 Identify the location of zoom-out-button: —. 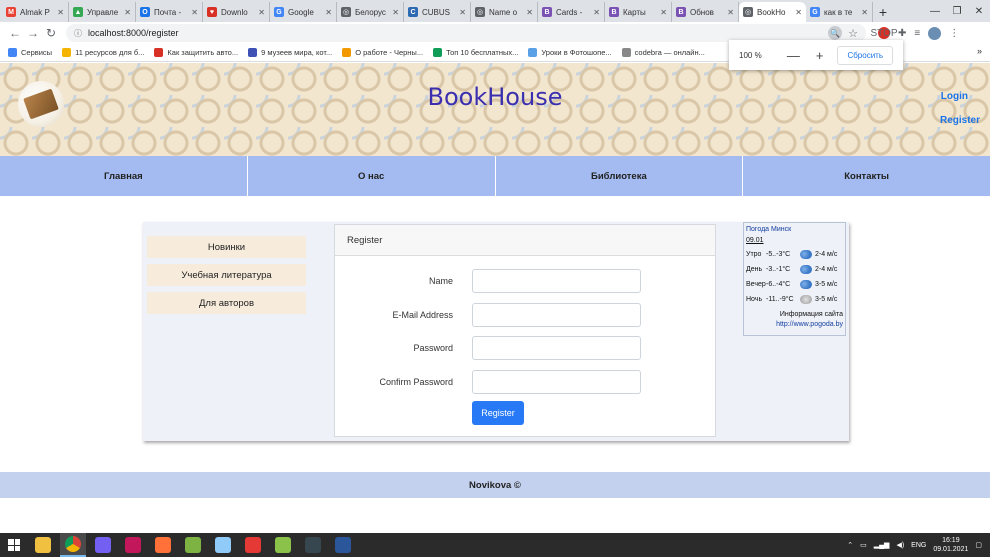
(793, 55).